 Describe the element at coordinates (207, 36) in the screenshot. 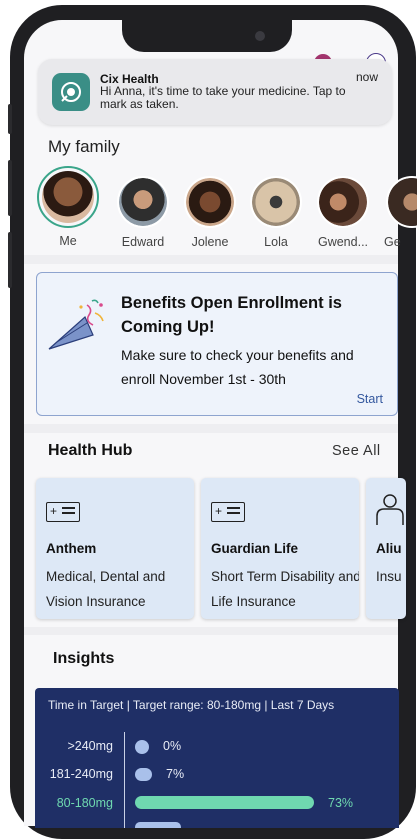

I see `phone-notch` at that location.